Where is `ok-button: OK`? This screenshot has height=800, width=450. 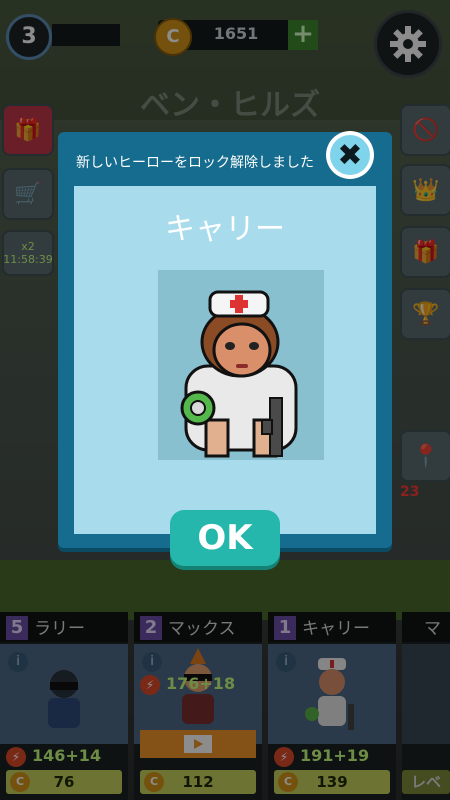 ok-button: OK is located at coordinates (225, 538).